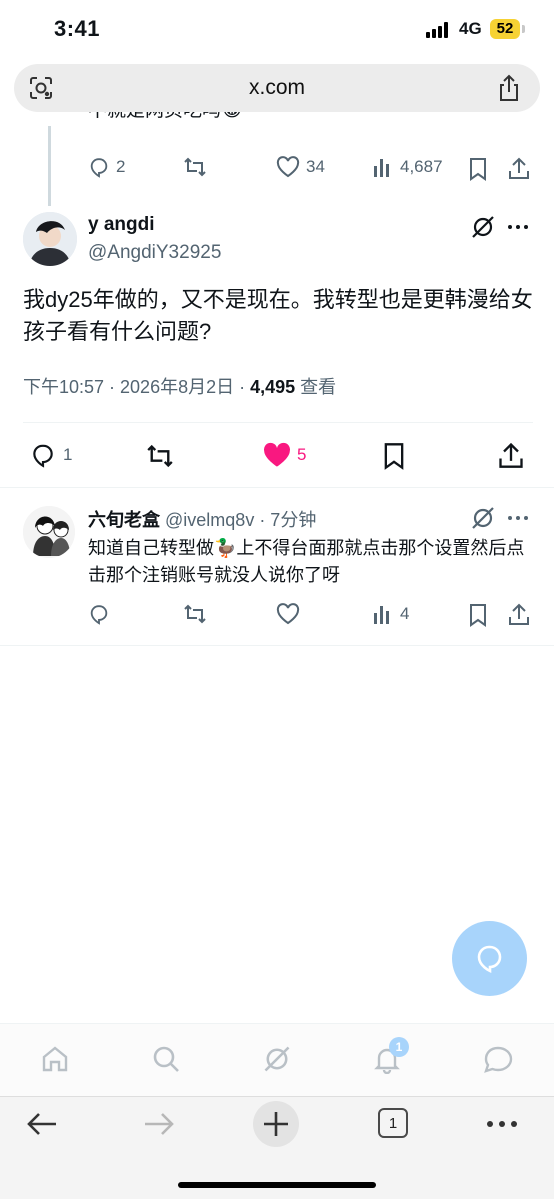  Describe the element at coordinates (136, 387) in the screenshot. I see `tweet-time: 下午10:57 · 2026年8月2日 ·` at that location.